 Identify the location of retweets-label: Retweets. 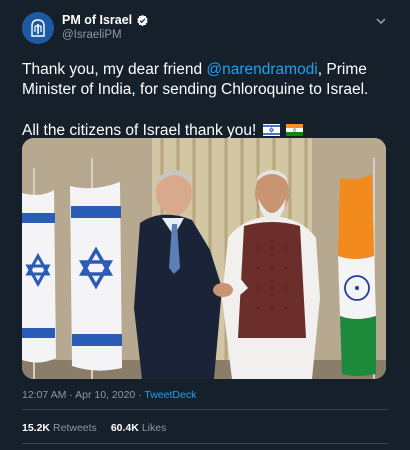
(75, 428).